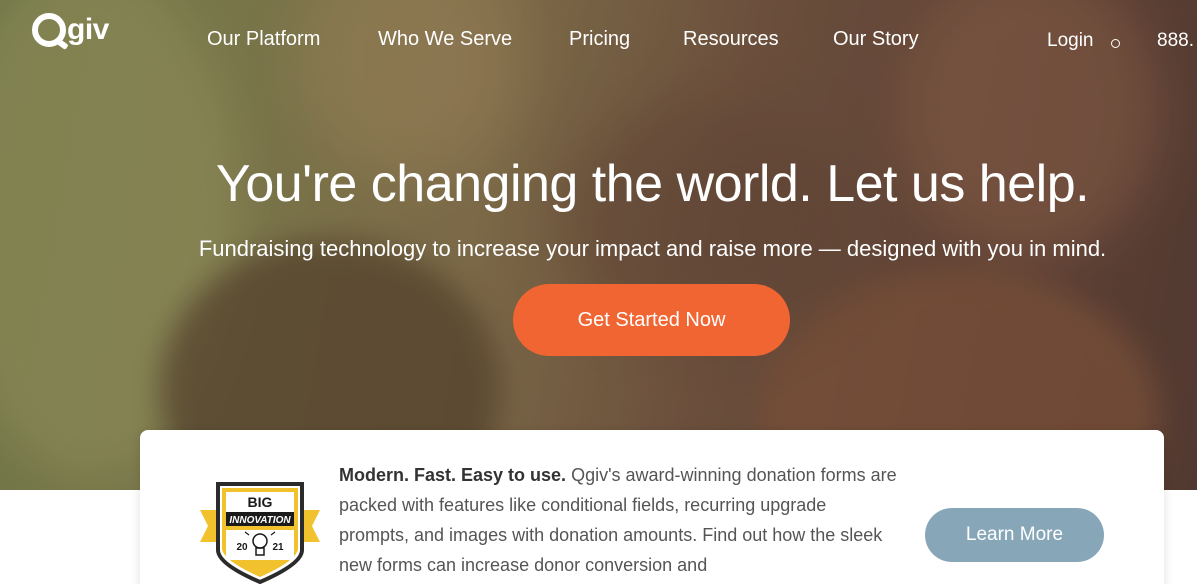 The height and width of the screenshot is (584, 1197). What do you see at coordinates (88, 29) in the screenshot?
I see `qgiv-logo-text: giv` at bounding box center [88, 29].